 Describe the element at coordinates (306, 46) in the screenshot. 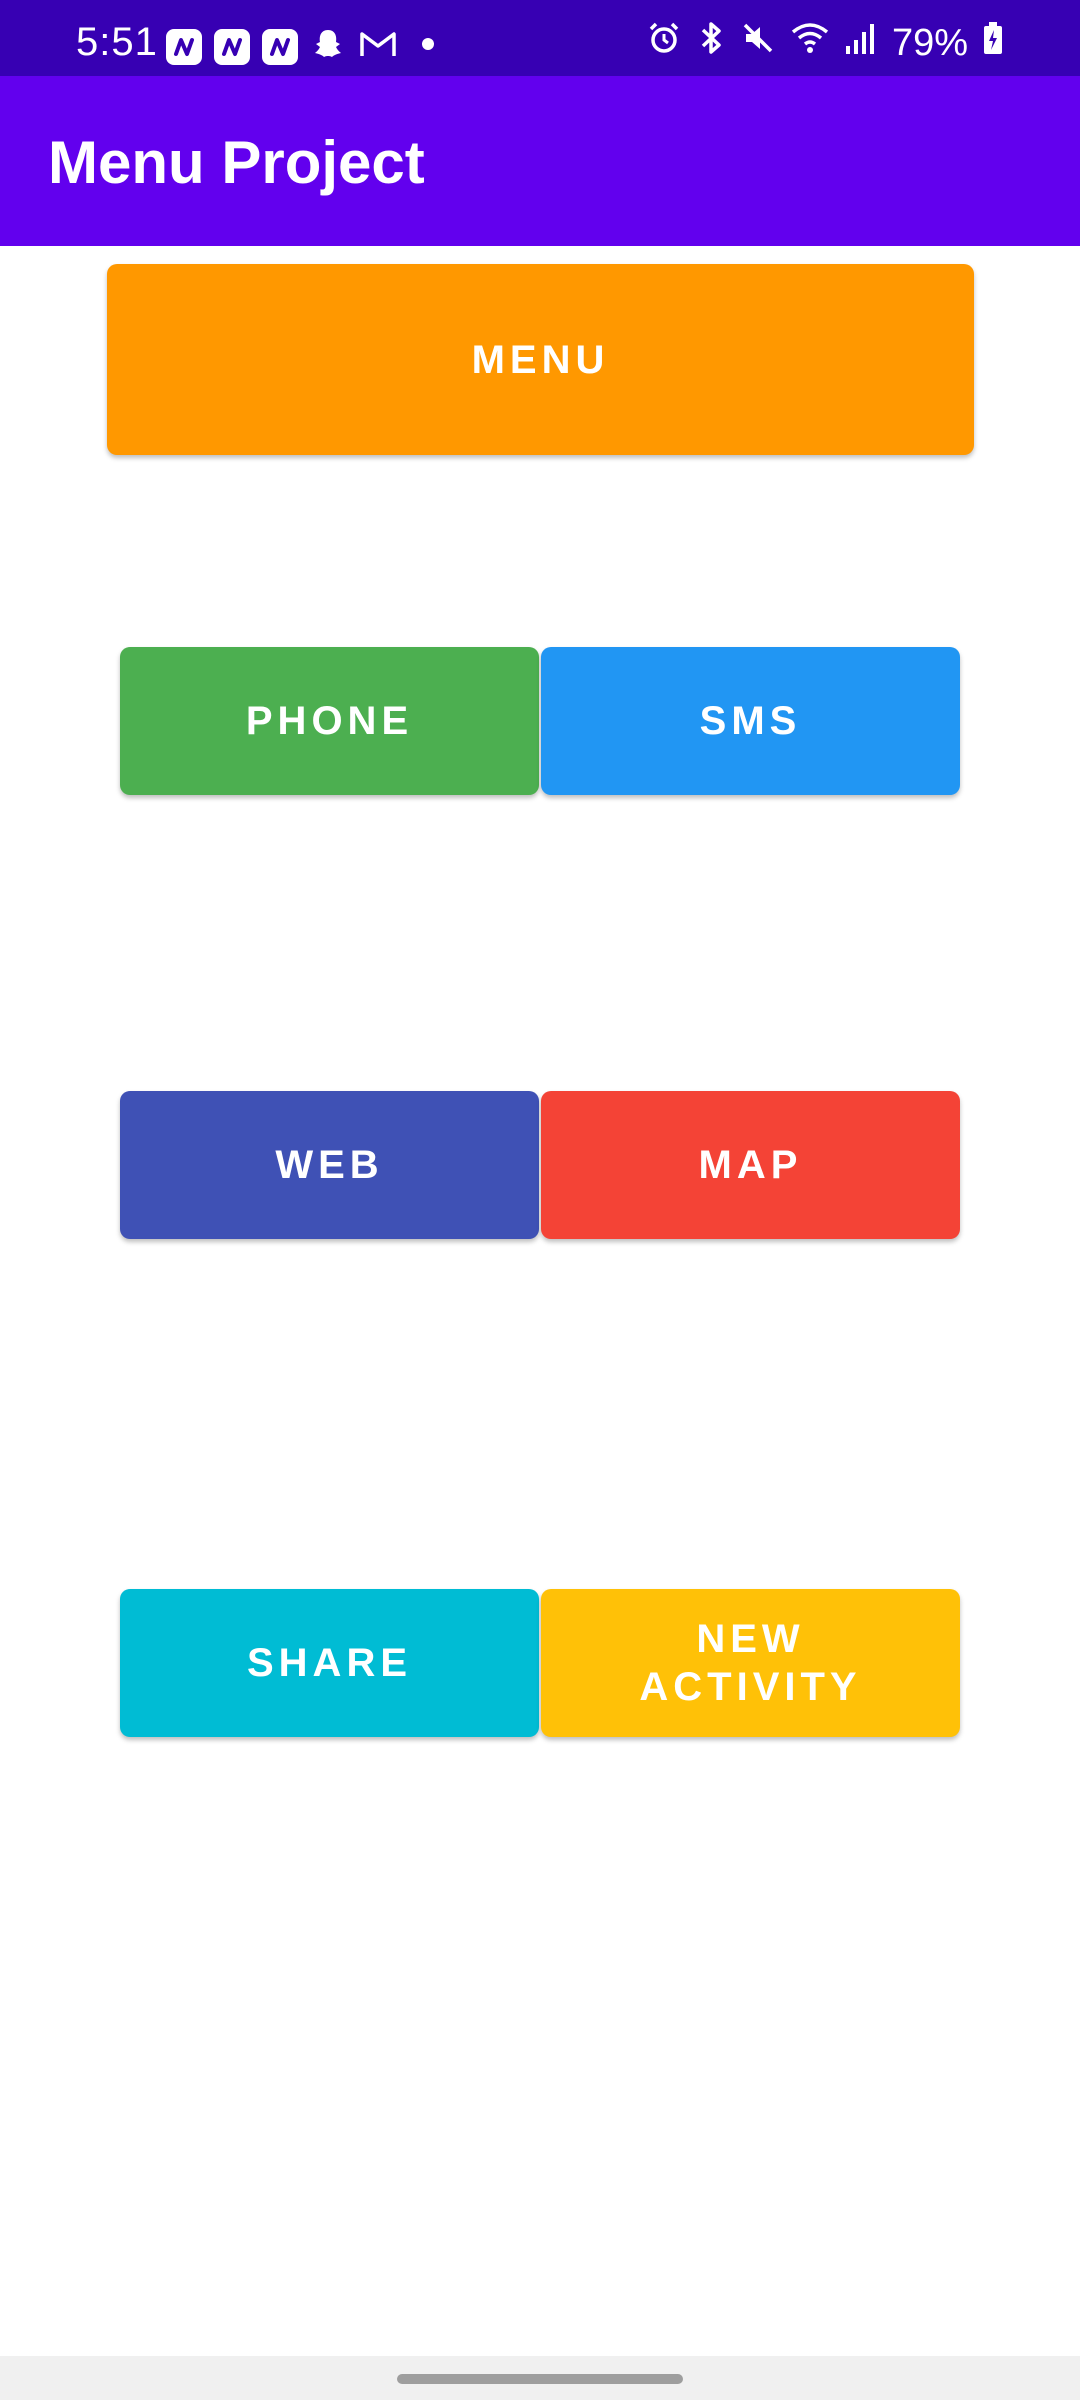

I see `notification-icons` at that location.